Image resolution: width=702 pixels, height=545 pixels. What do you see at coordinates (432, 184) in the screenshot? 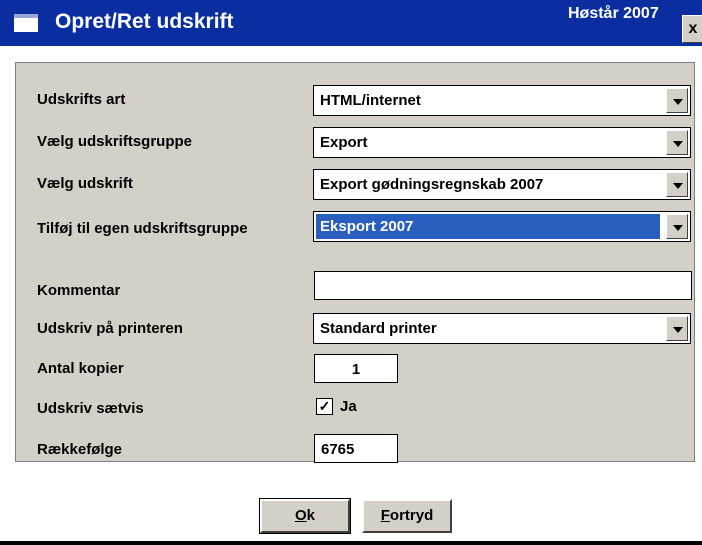
I see `udskrift-value: Export gødningsregnskab 2007` at bounding box center [432, 184].